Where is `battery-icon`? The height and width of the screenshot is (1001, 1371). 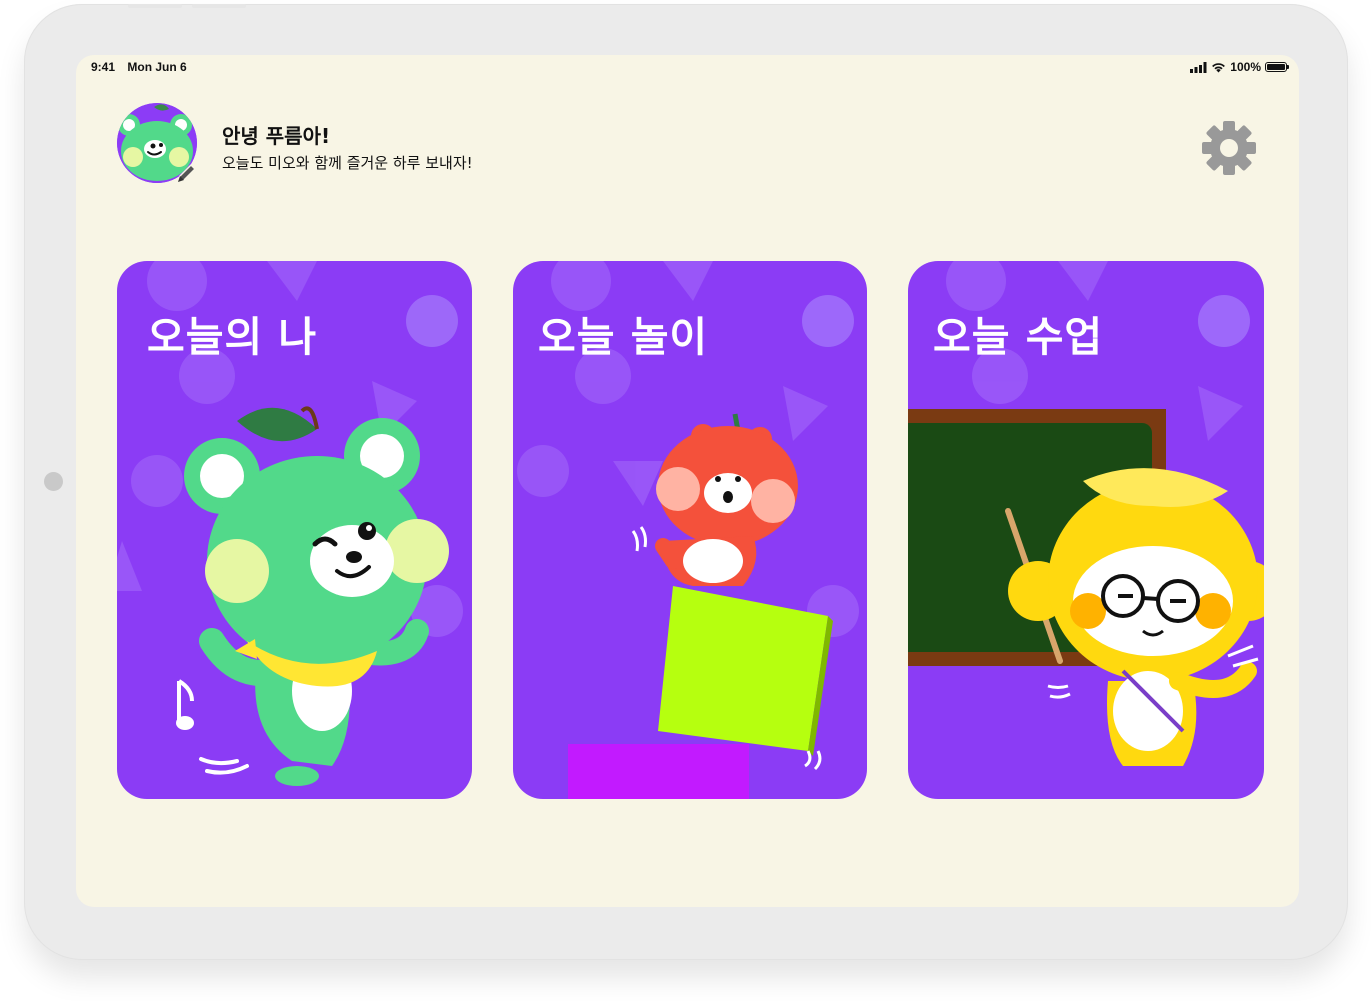 battery-icon is located at coordinates (1277, 67).